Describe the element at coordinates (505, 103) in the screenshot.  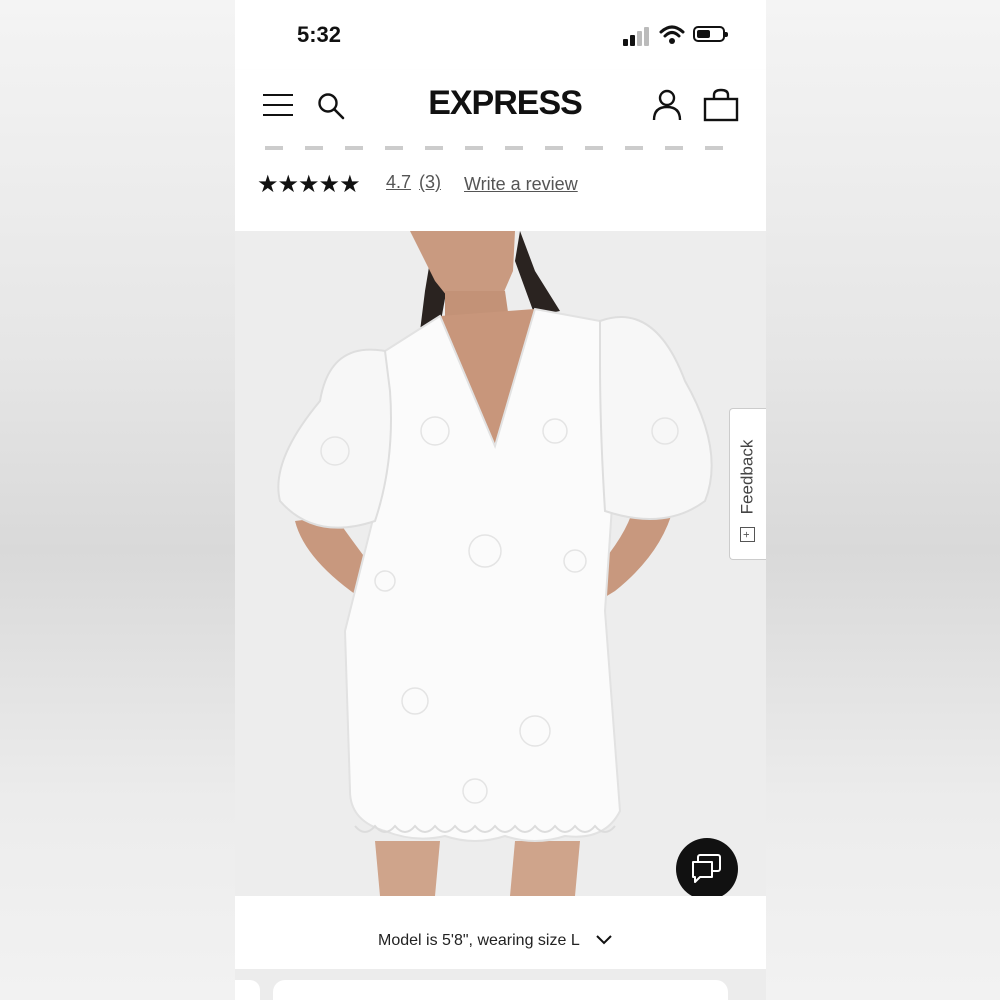
I see `express-logo: EXPRESS` at that location.